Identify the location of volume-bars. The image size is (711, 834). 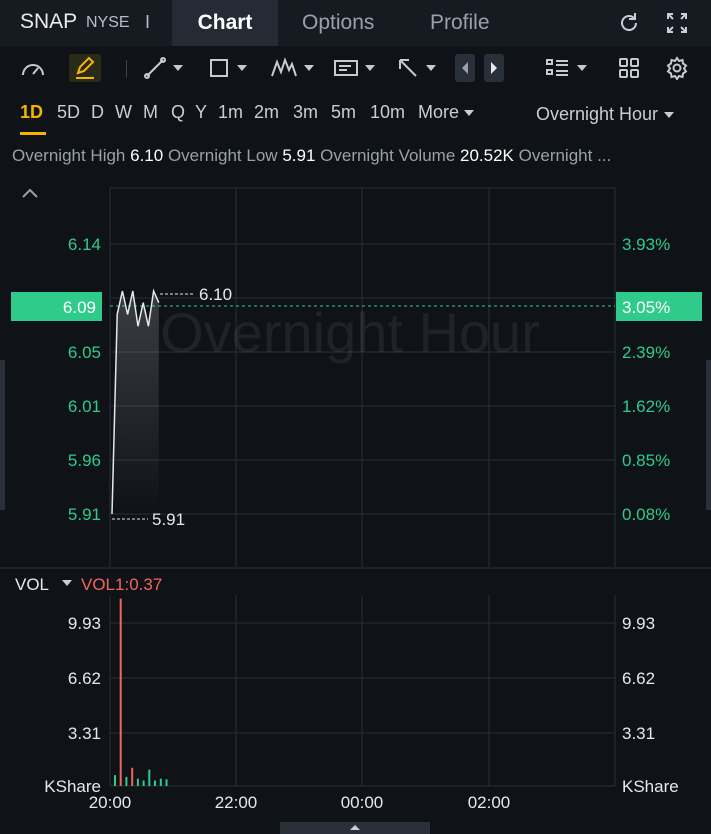
(141, 692).